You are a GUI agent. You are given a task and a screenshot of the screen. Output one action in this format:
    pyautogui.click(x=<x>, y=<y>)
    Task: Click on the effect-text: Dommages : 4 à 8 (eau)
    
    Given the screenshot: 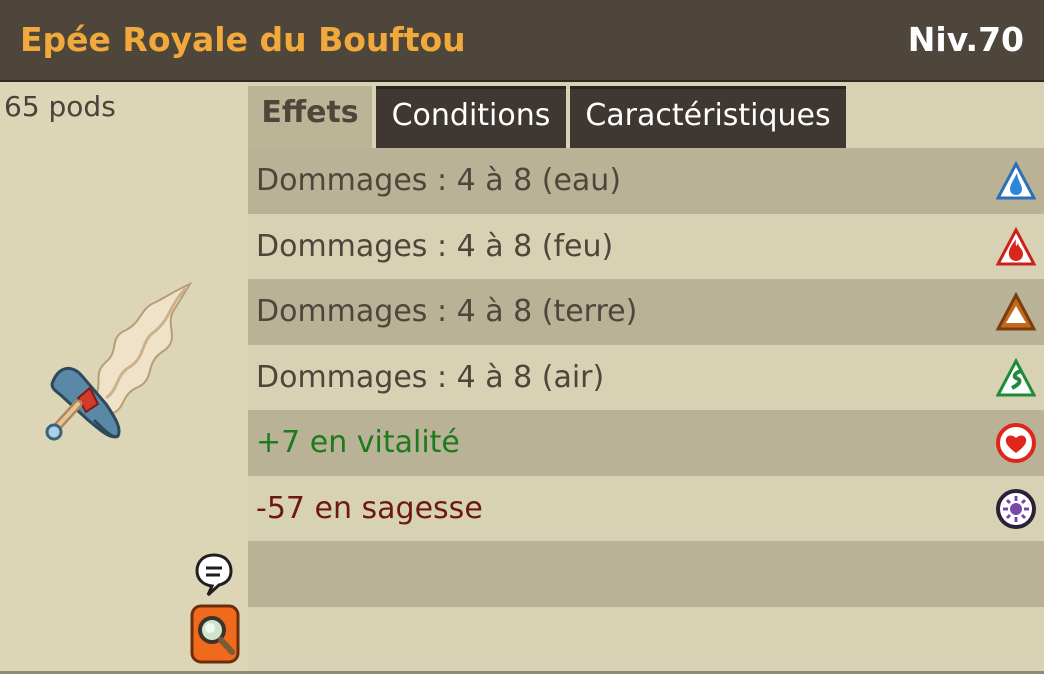 What is the action you would take?
    pyautogui.click(x=439, y=180)
    